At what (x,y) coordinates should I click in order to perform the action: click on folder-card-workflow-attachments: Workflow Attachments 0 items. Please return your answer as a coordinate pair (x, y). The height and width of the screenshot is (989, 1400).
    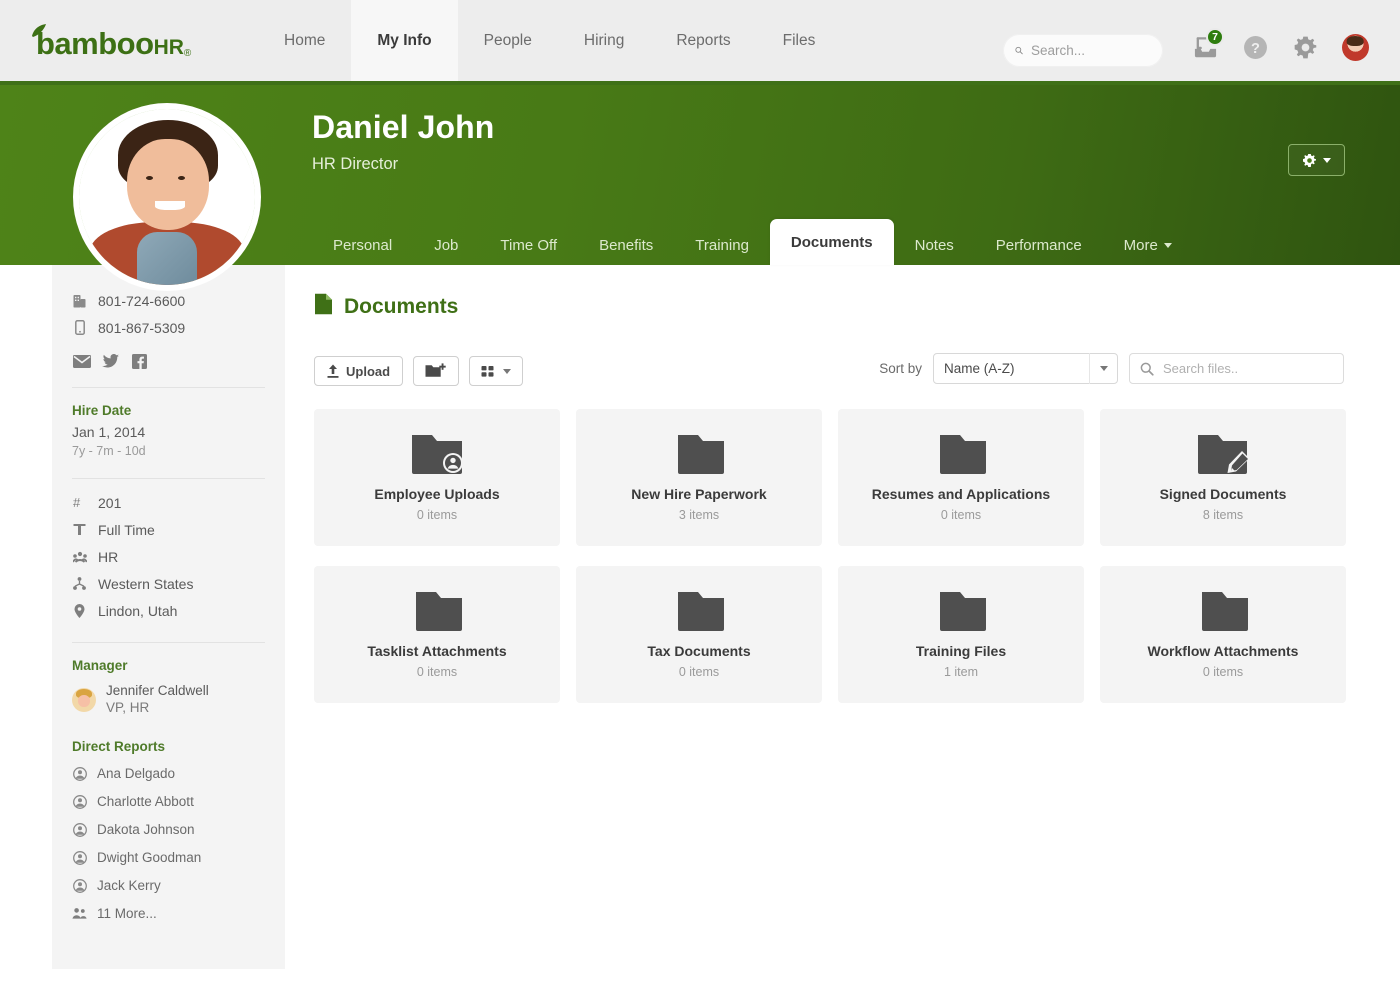
    Looking at the image, I should click on (1223, 634).